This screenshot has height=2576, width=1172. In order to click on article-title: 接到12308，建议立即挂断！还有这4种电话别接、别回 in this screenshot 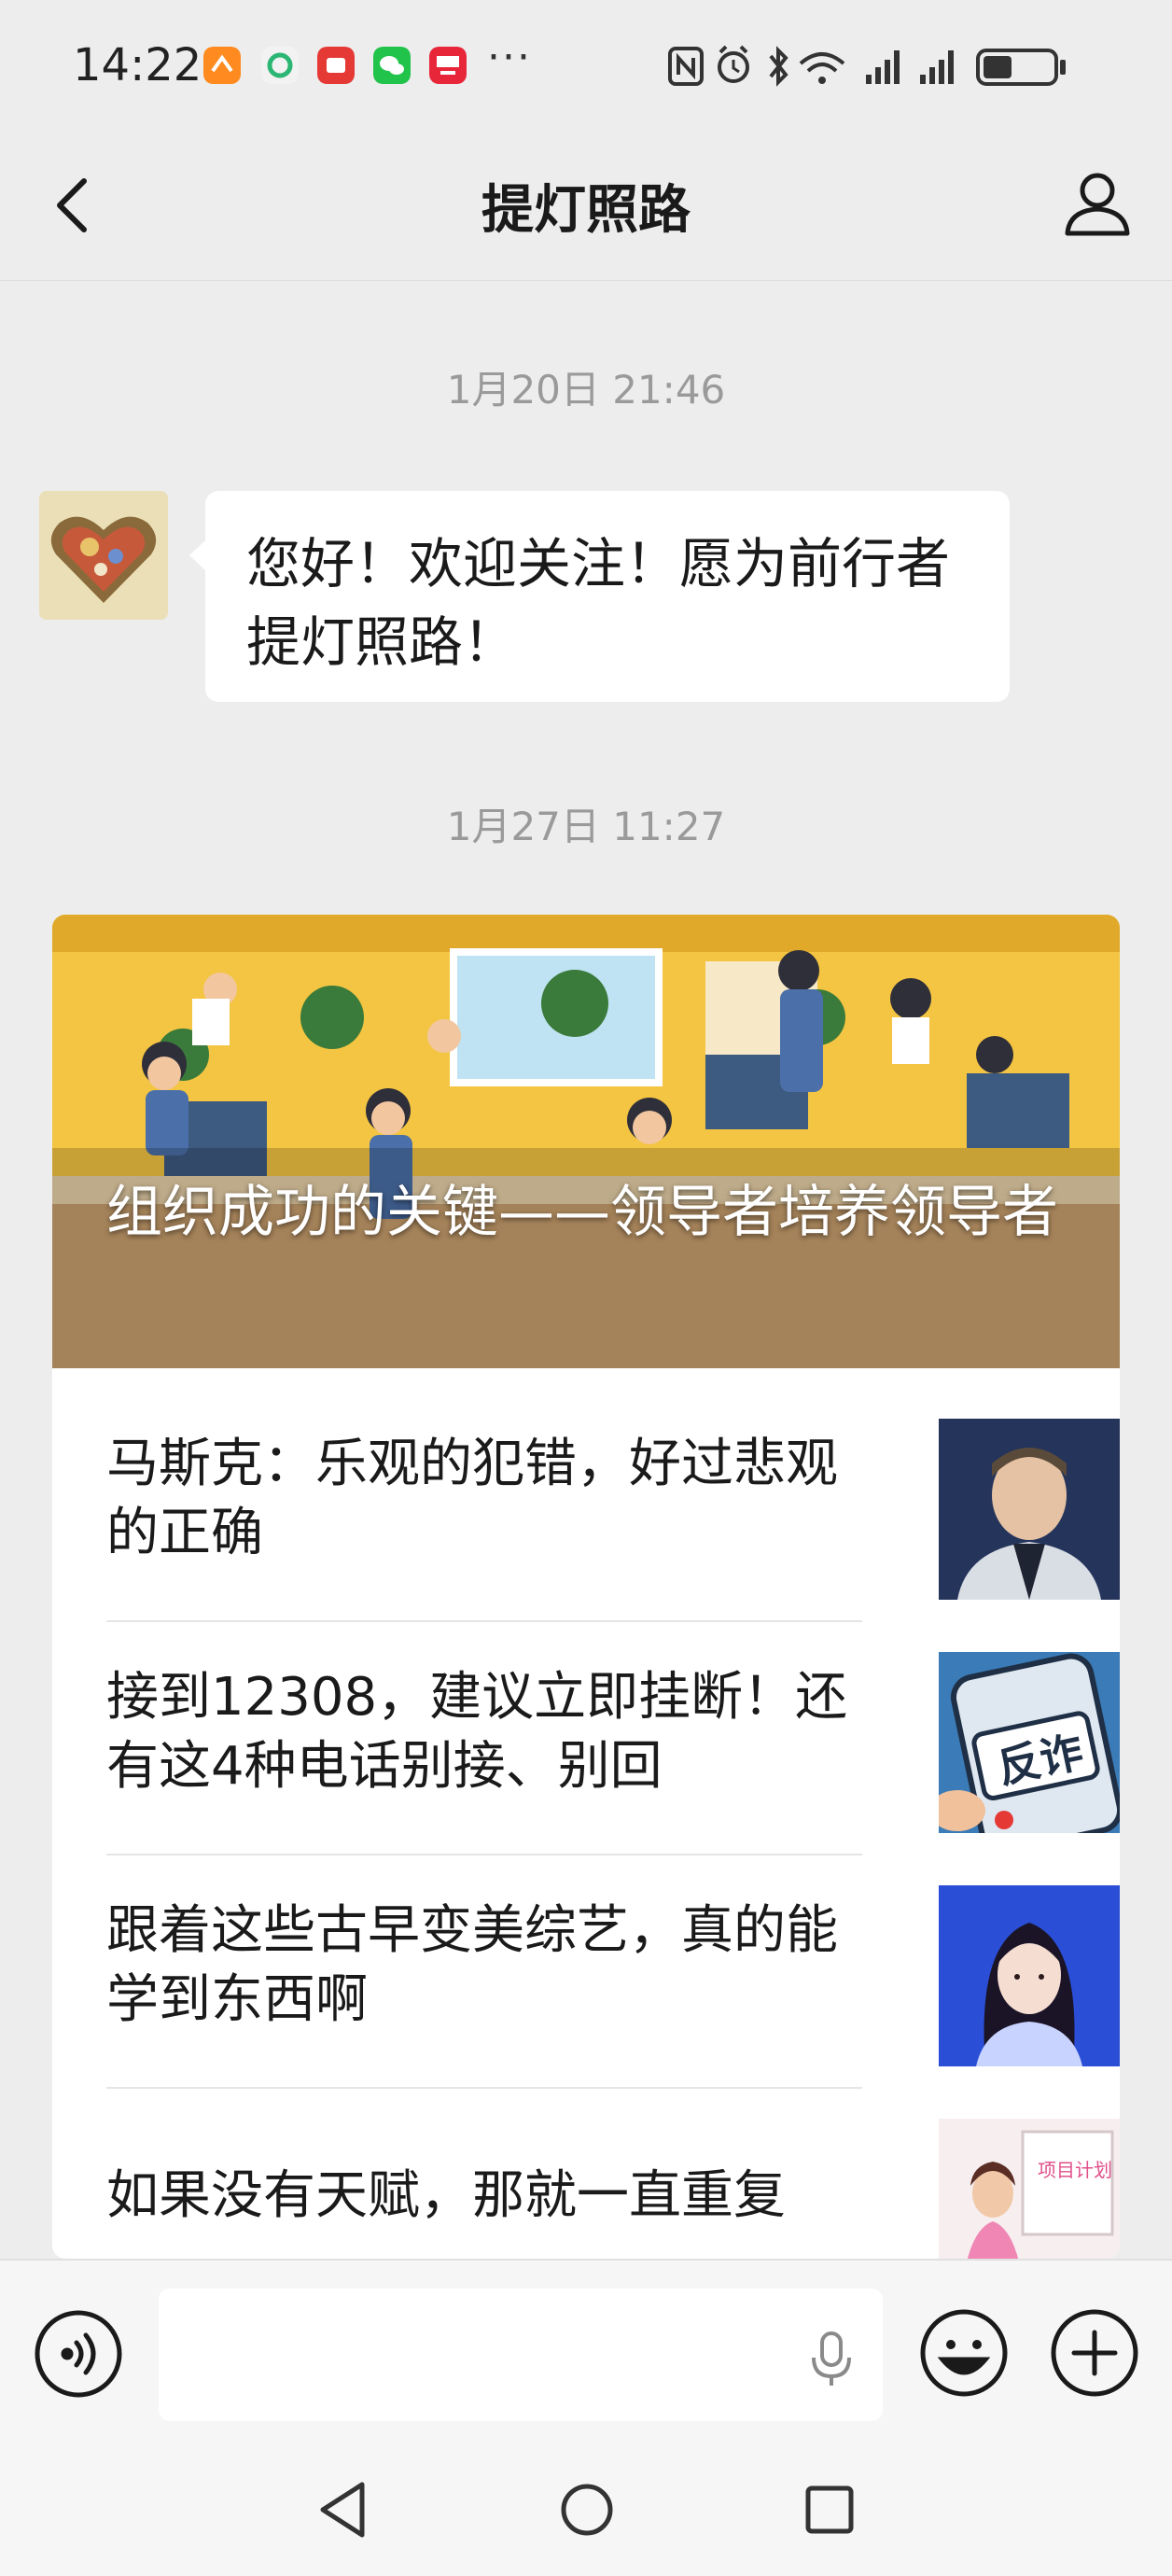, I will do `click(477, 1732)`.